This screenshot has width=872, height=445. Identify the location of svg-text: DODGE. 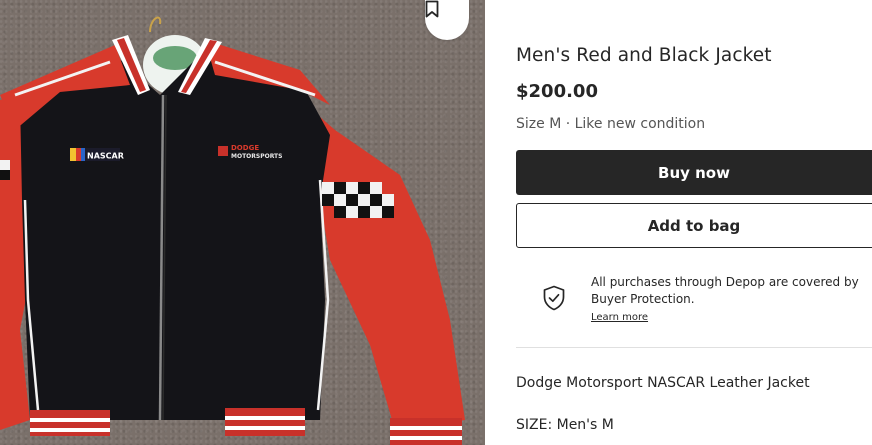
(245, 148).